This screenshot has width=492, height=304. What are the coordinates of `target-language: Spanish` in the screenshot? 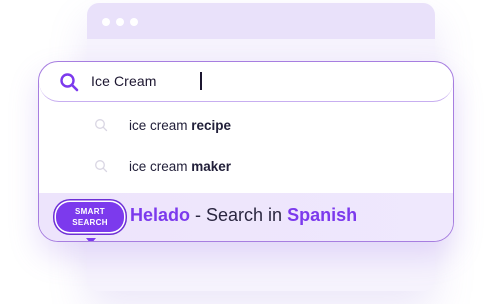 It's located at (322, 215).